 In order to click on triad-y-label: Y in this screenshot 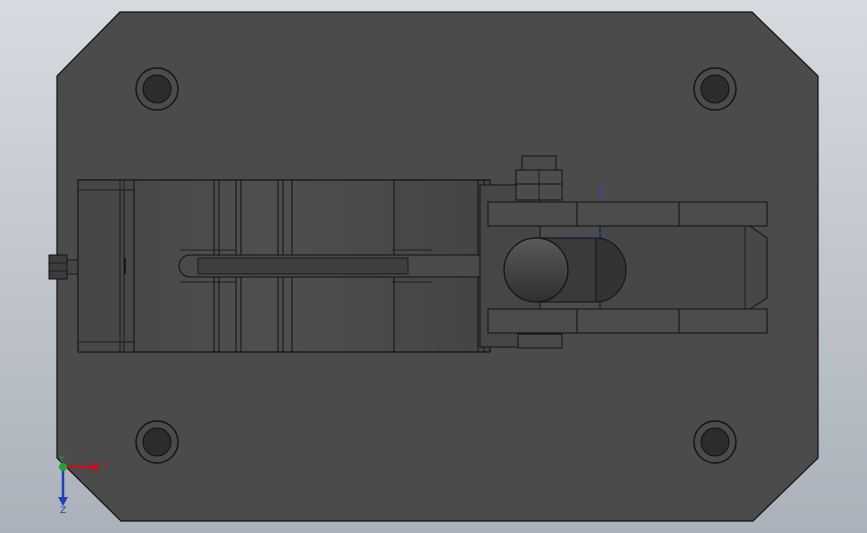, I will do `click(61, 460)`.